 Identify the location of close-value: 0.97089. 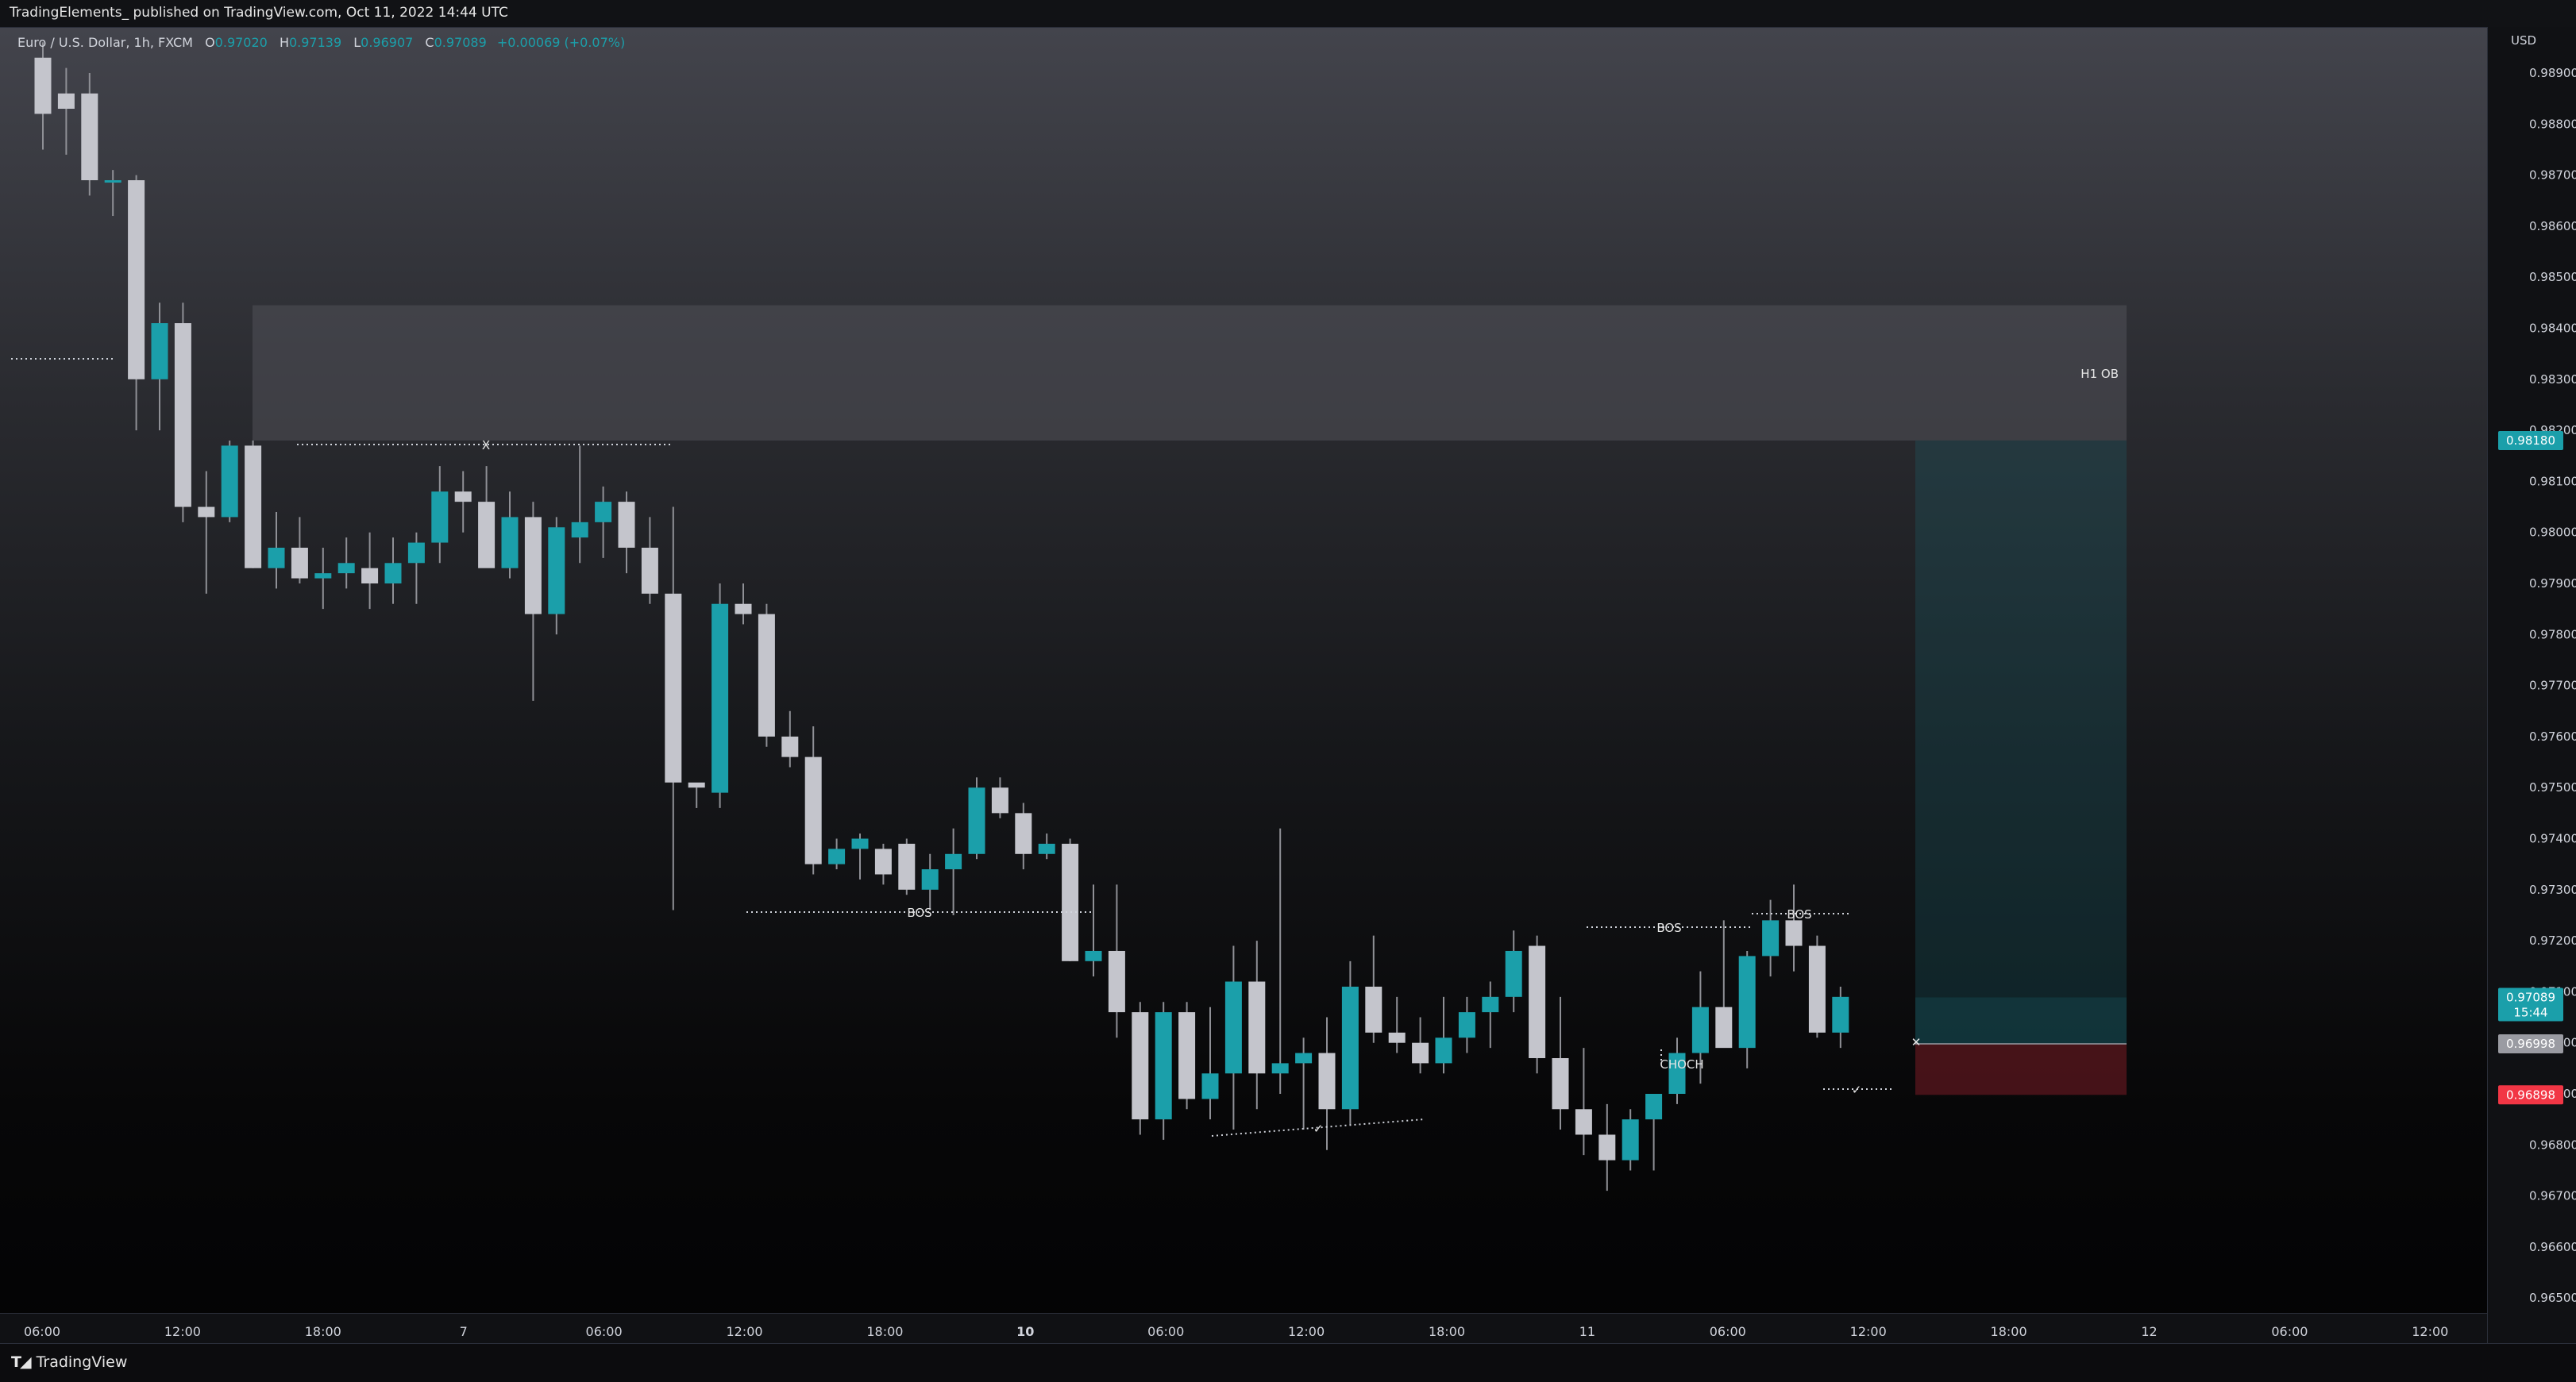
(461, 42).